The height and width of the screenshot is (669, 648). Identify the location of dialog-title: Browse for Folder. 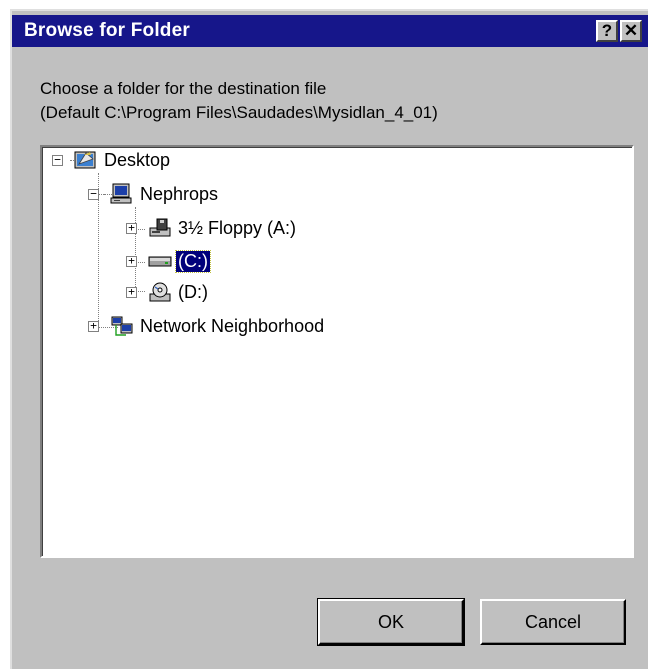
(107, 30).